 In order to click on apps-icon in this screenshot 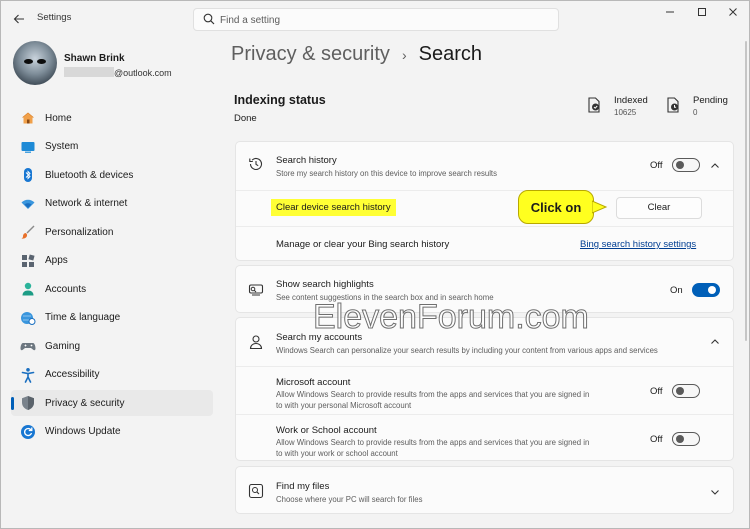, I will do `click(28, 260)`.